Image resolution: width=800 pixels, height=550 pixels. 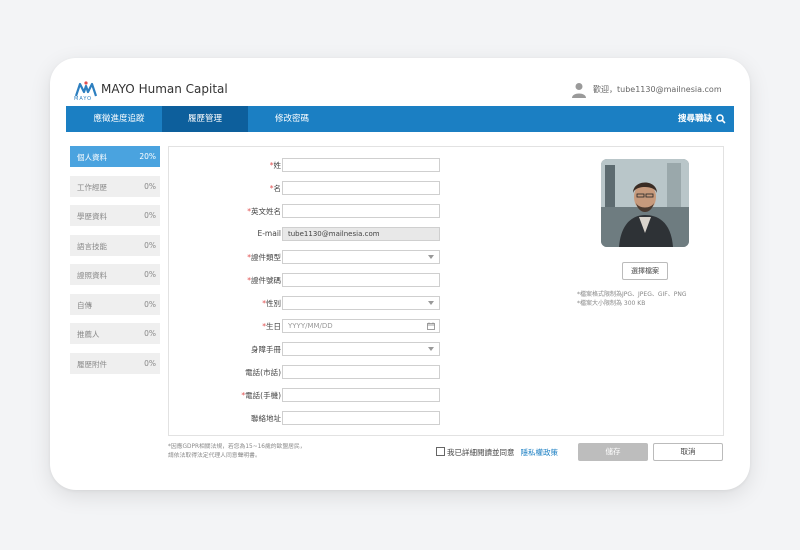 I want to click on privacy-policy-link: 隱私權政策, so click(x=540, y=452).